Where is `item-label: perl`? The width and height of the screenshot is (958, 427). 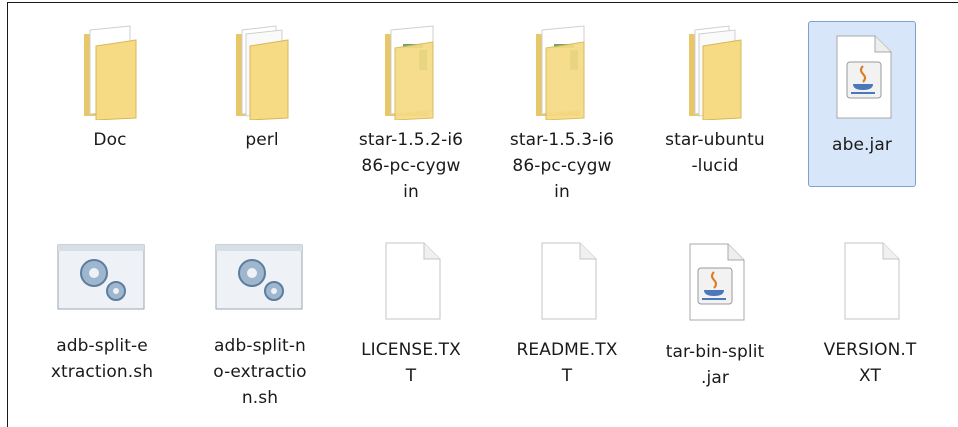
item-label: perl is located at coordinates (262, 140).